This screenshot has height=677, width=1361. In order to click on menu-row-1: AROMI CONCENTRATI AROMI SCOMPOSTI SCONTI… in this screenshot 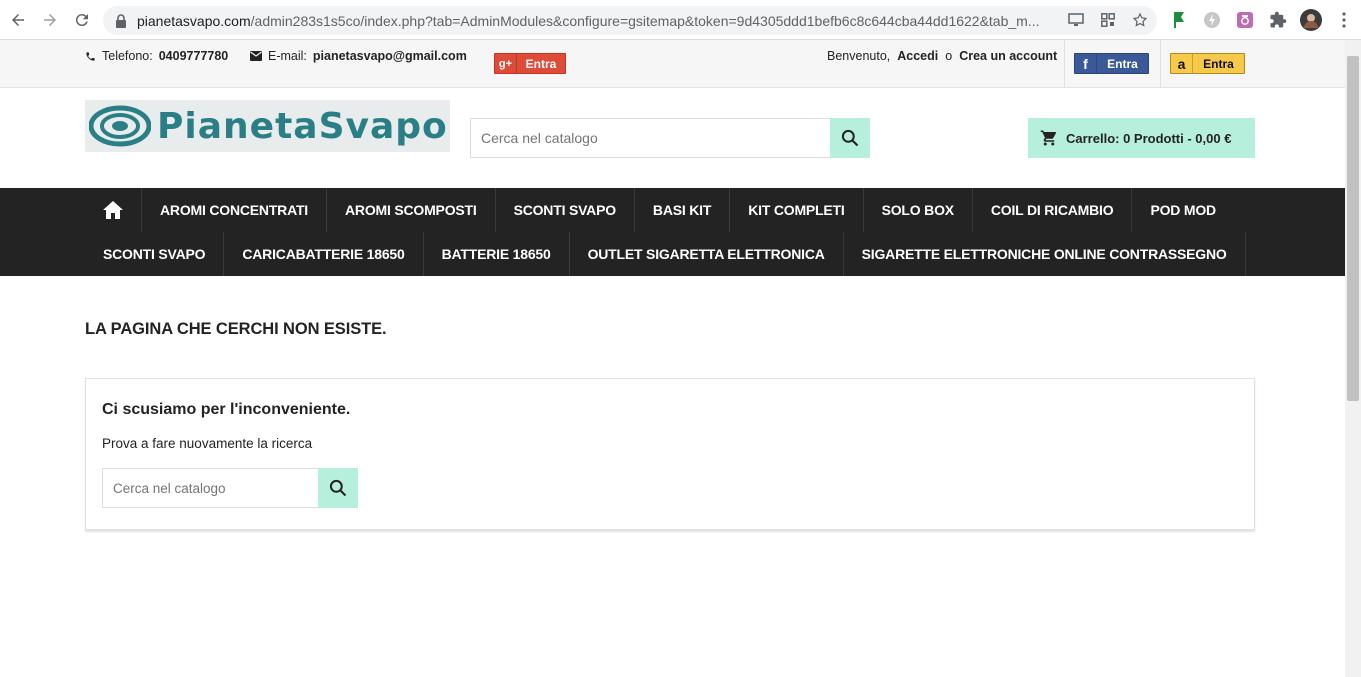, I will do `click(659, 210)`.